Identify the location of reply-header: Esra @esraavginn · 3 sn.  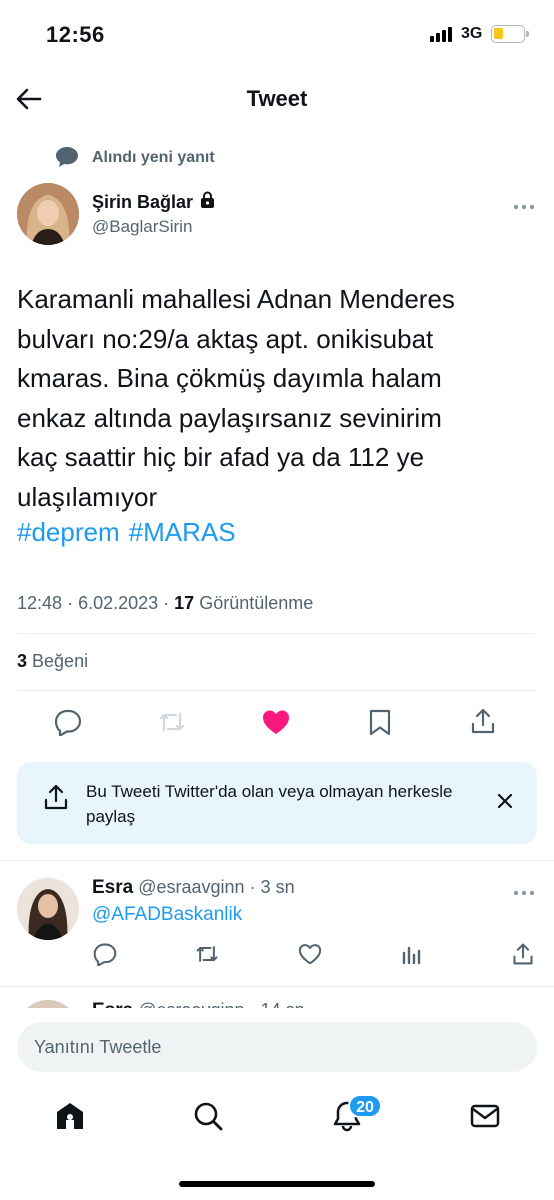
(193, 887).